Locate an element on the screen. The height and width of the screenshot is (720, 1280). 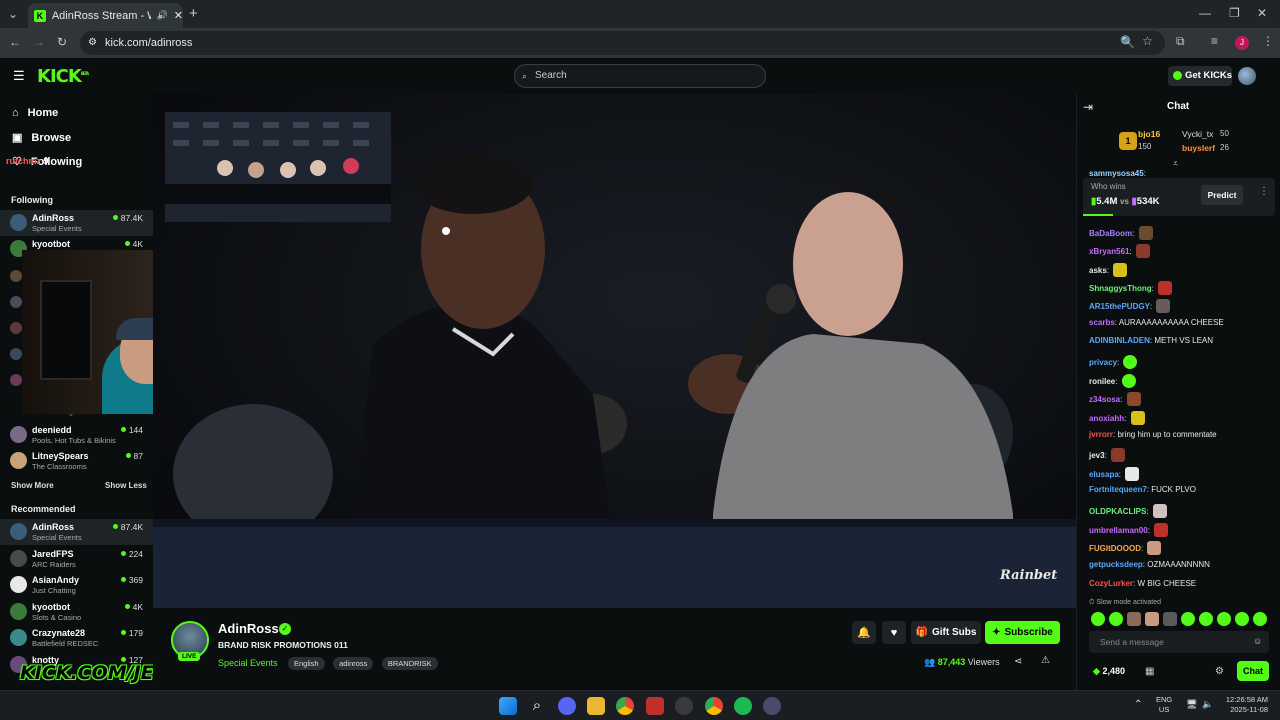
language-indicator: ENG US is located at coordinates (1164, 705).